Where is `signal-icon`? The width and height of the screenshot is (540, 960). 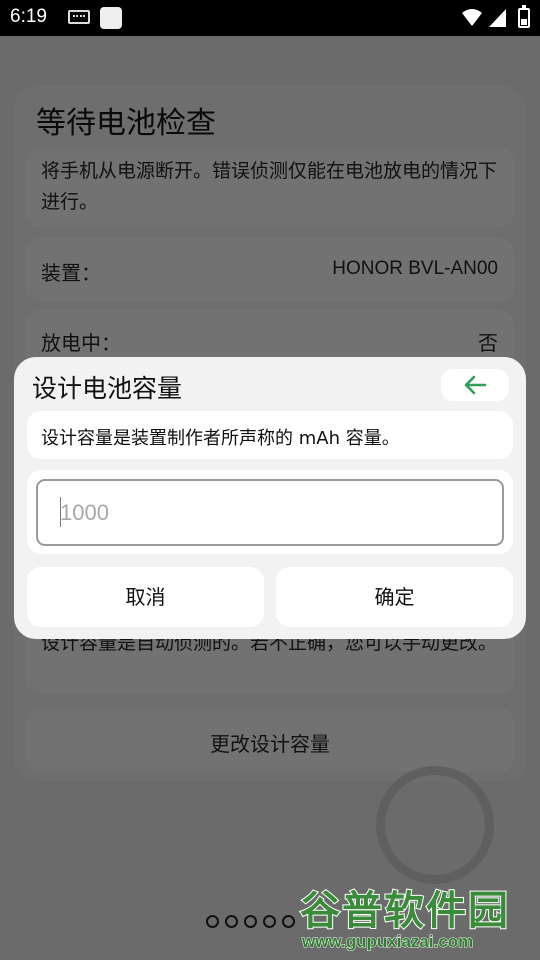 signal-icon is located at coordinates (497, 18).